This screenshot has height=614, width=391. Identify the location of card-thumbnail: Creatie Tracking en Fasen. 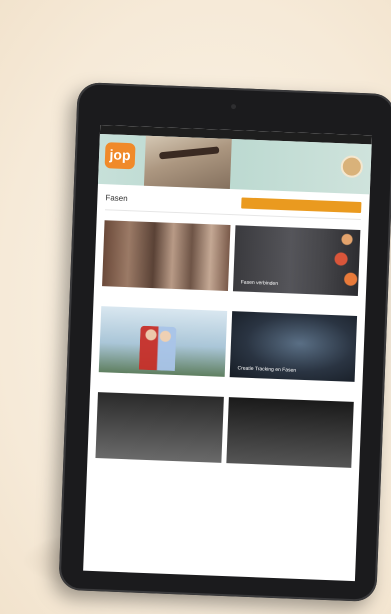
(293, 346).